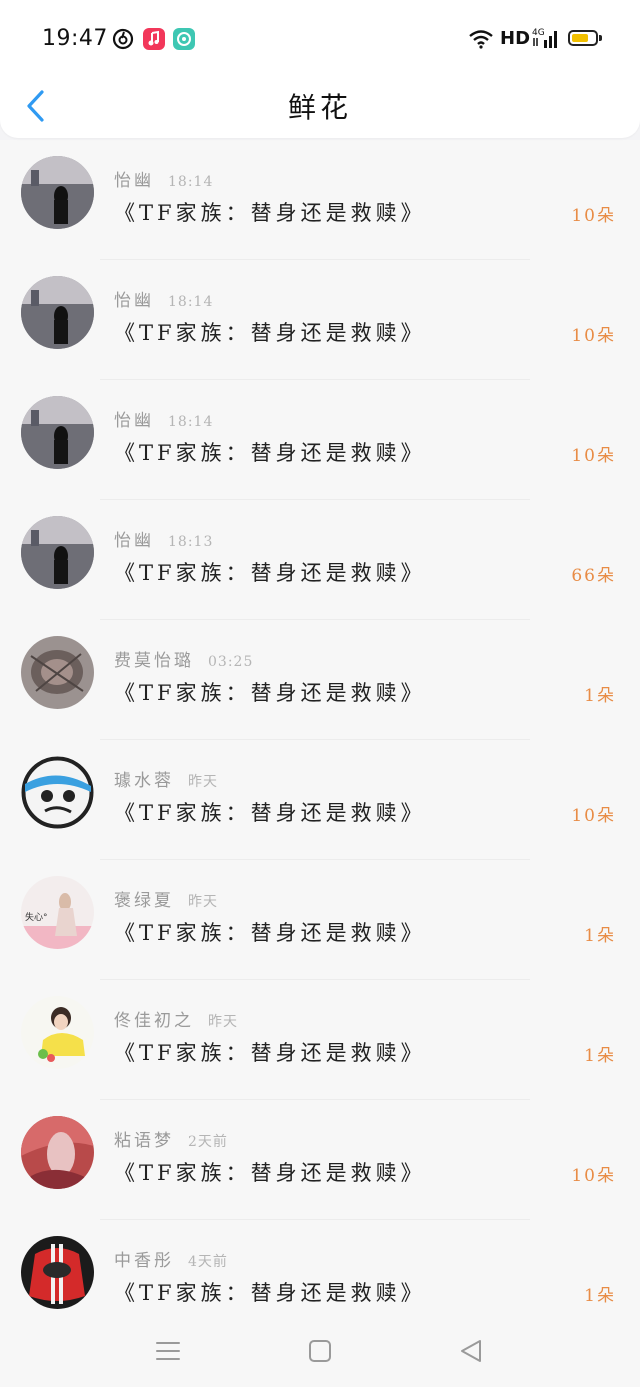 The image size is (640, 1387). I want to click on wifi-icon, so click(481, 39).